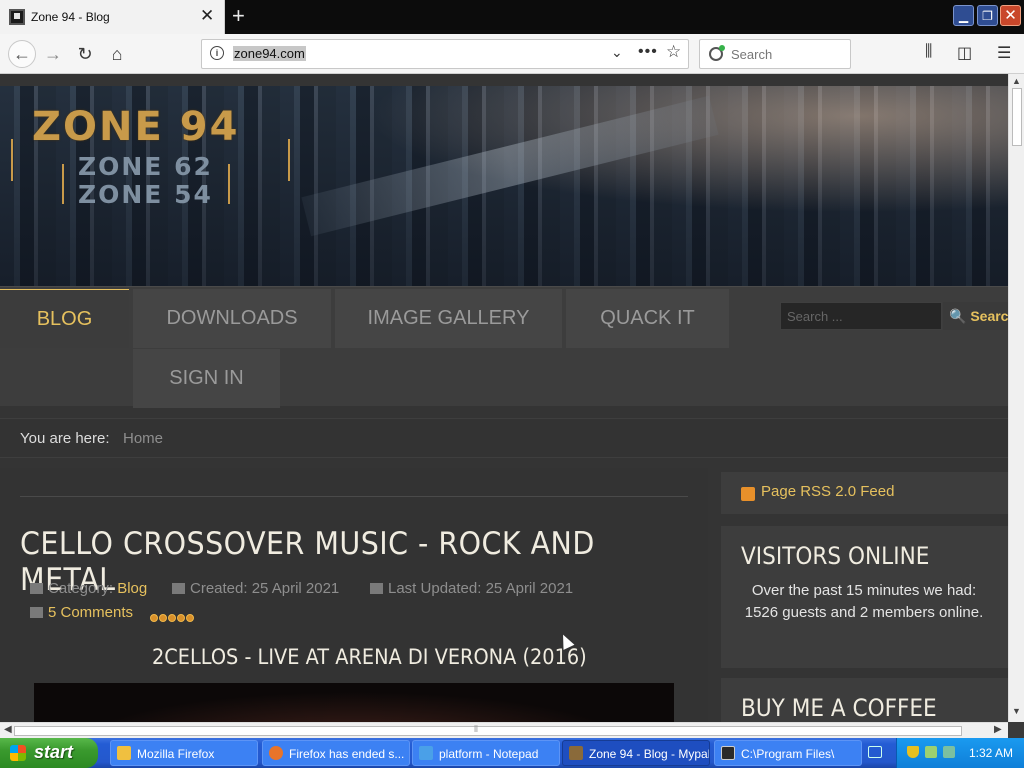  I want to click on address-bar: i zone94.com ⌄ ••• ☆, so click(445, 54).